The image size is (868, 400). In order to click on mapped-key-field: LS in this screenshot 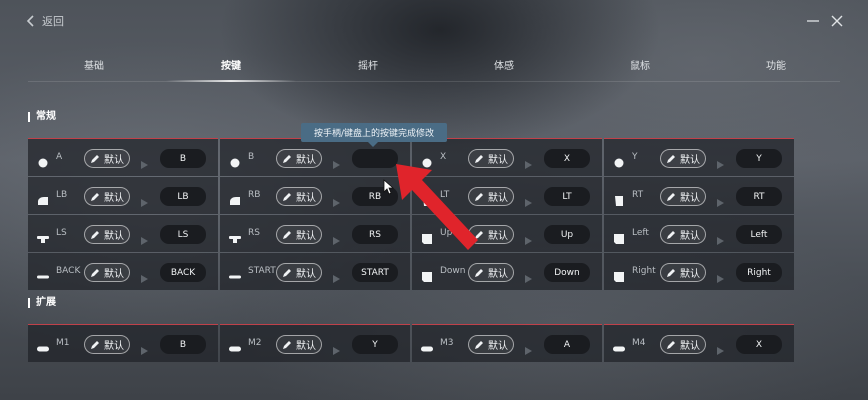, I will do `click(183, 234)`.